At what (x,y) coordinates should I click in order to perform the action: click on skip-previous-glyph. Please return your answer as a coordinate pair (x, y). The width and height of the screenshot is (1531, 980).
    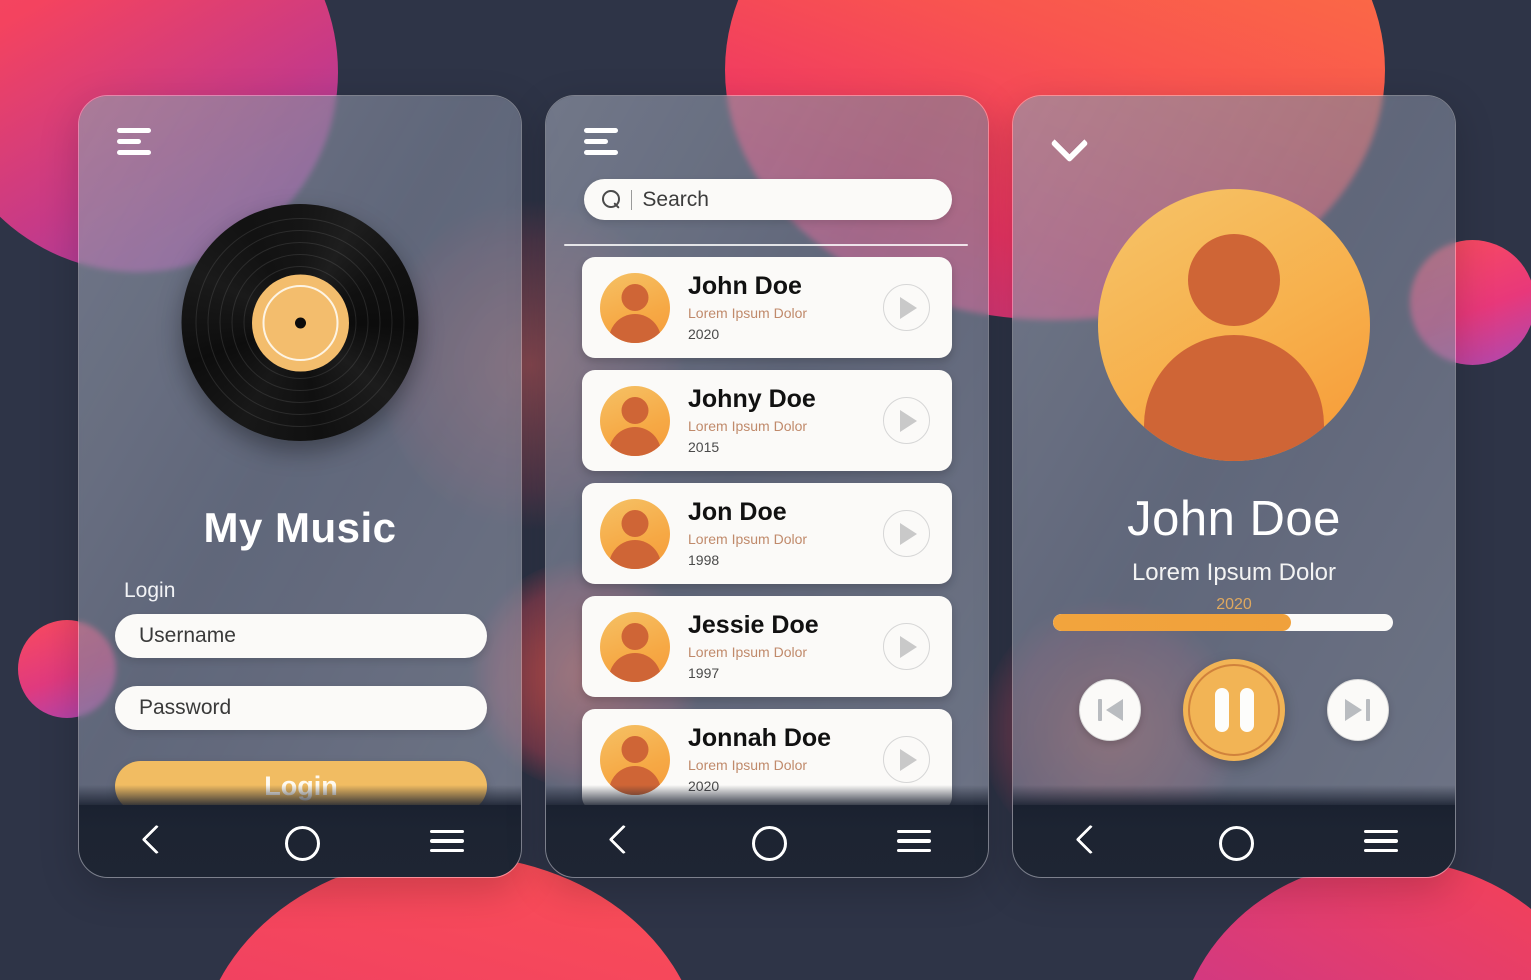
    Looking at the image, I should click on (1110, 710).